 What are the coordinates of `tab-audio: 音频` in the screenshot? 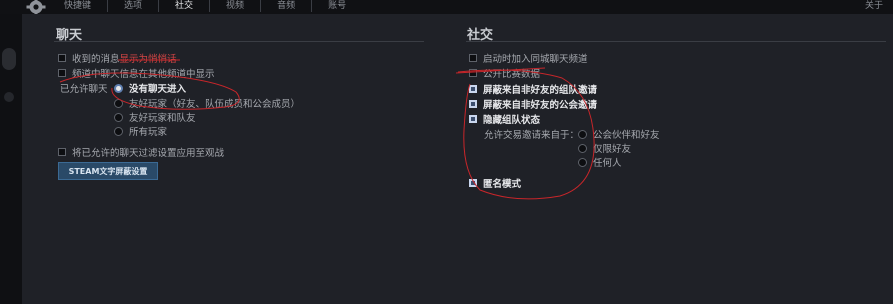 It's located at (287, 6).